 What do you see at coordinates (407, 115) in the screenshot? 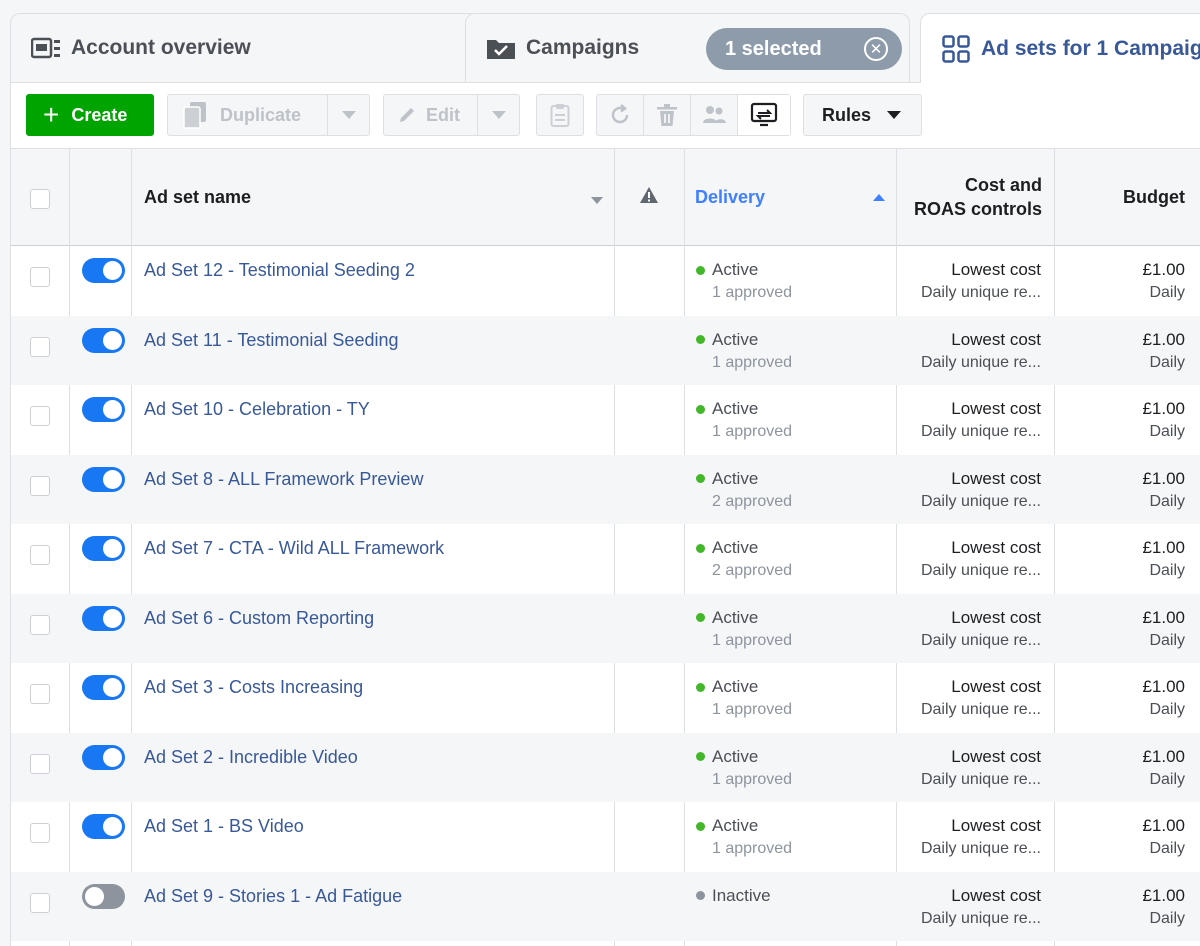
I see `pencil-icon` at bounding box center [407, 115].